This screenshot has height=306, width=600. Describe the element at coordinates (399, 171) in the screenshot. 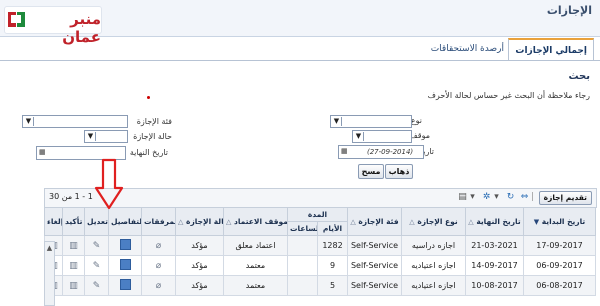

I see `go-button: ذهاب` at that location.